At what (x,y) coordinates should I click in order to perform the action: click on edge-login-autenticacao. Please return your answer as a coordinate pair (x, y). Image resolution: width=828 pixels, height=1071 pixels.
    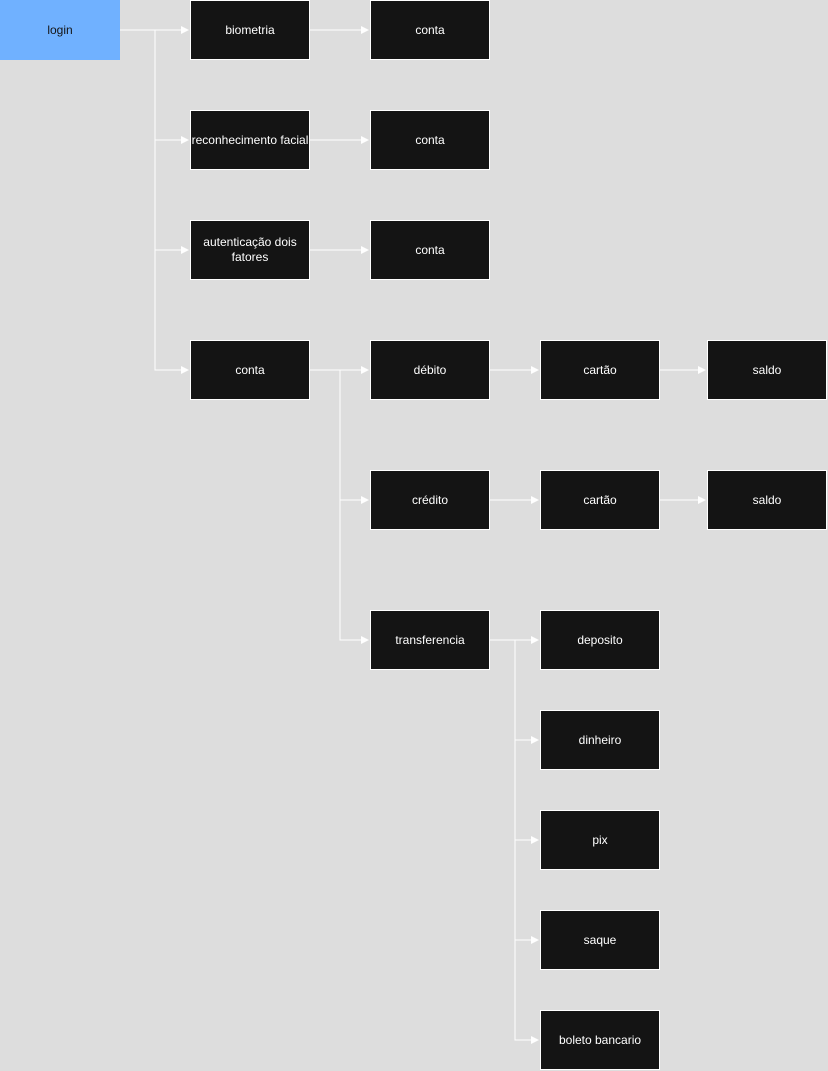
    Looking at the image, I should click on (171, 197).